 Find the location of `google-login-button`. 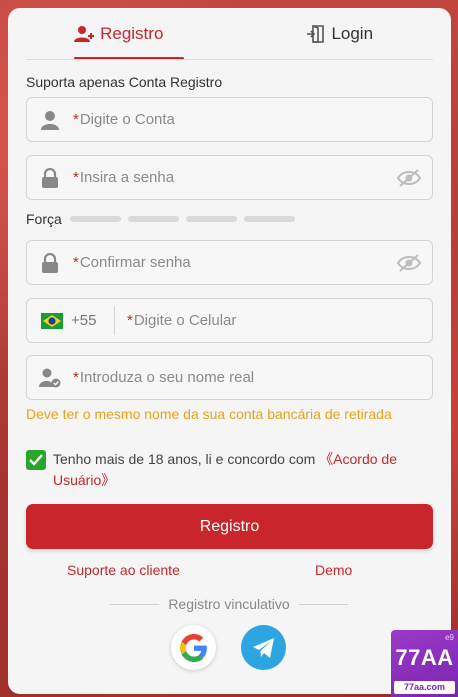

google-login-button is located at coordinates (193, 647).